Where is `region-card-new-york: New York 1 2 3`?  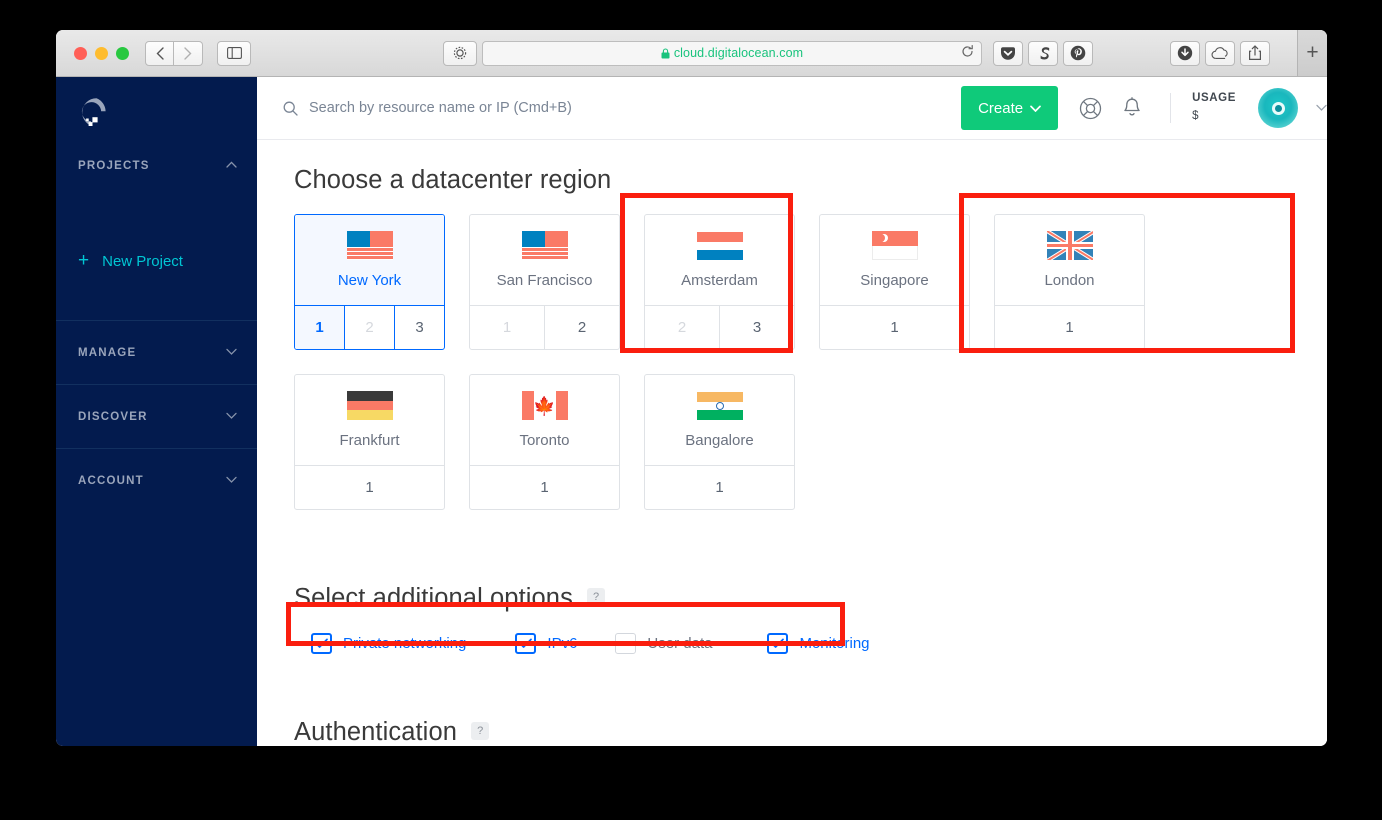 region-card-new-york: New York 1 2 3 is located at coordinates (369, 282).